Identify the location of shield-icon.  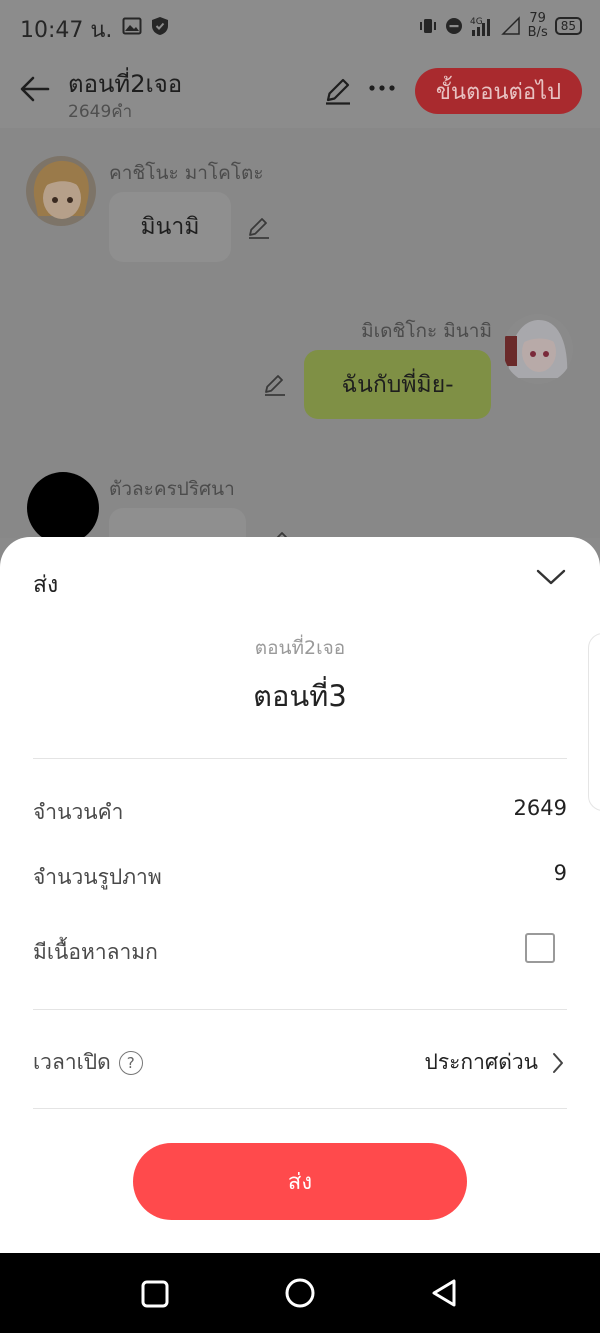
(160, 26).